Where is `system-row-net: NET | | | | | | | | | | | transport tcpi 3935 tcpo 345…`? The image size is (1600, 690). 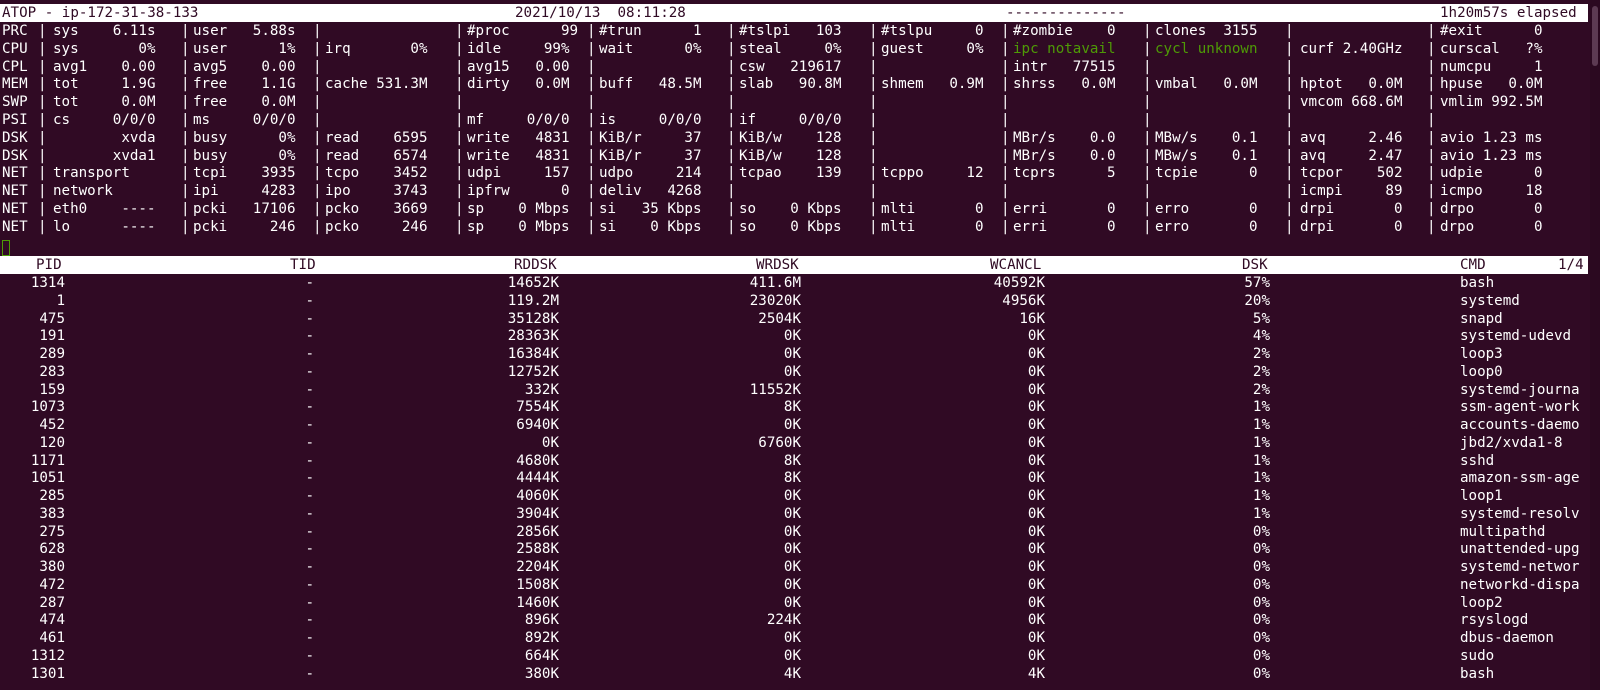
system-row-net: NET | | | | | | | | | | | transport tcpi 3935 tcpo 345… is located at coordinates (794, 173).